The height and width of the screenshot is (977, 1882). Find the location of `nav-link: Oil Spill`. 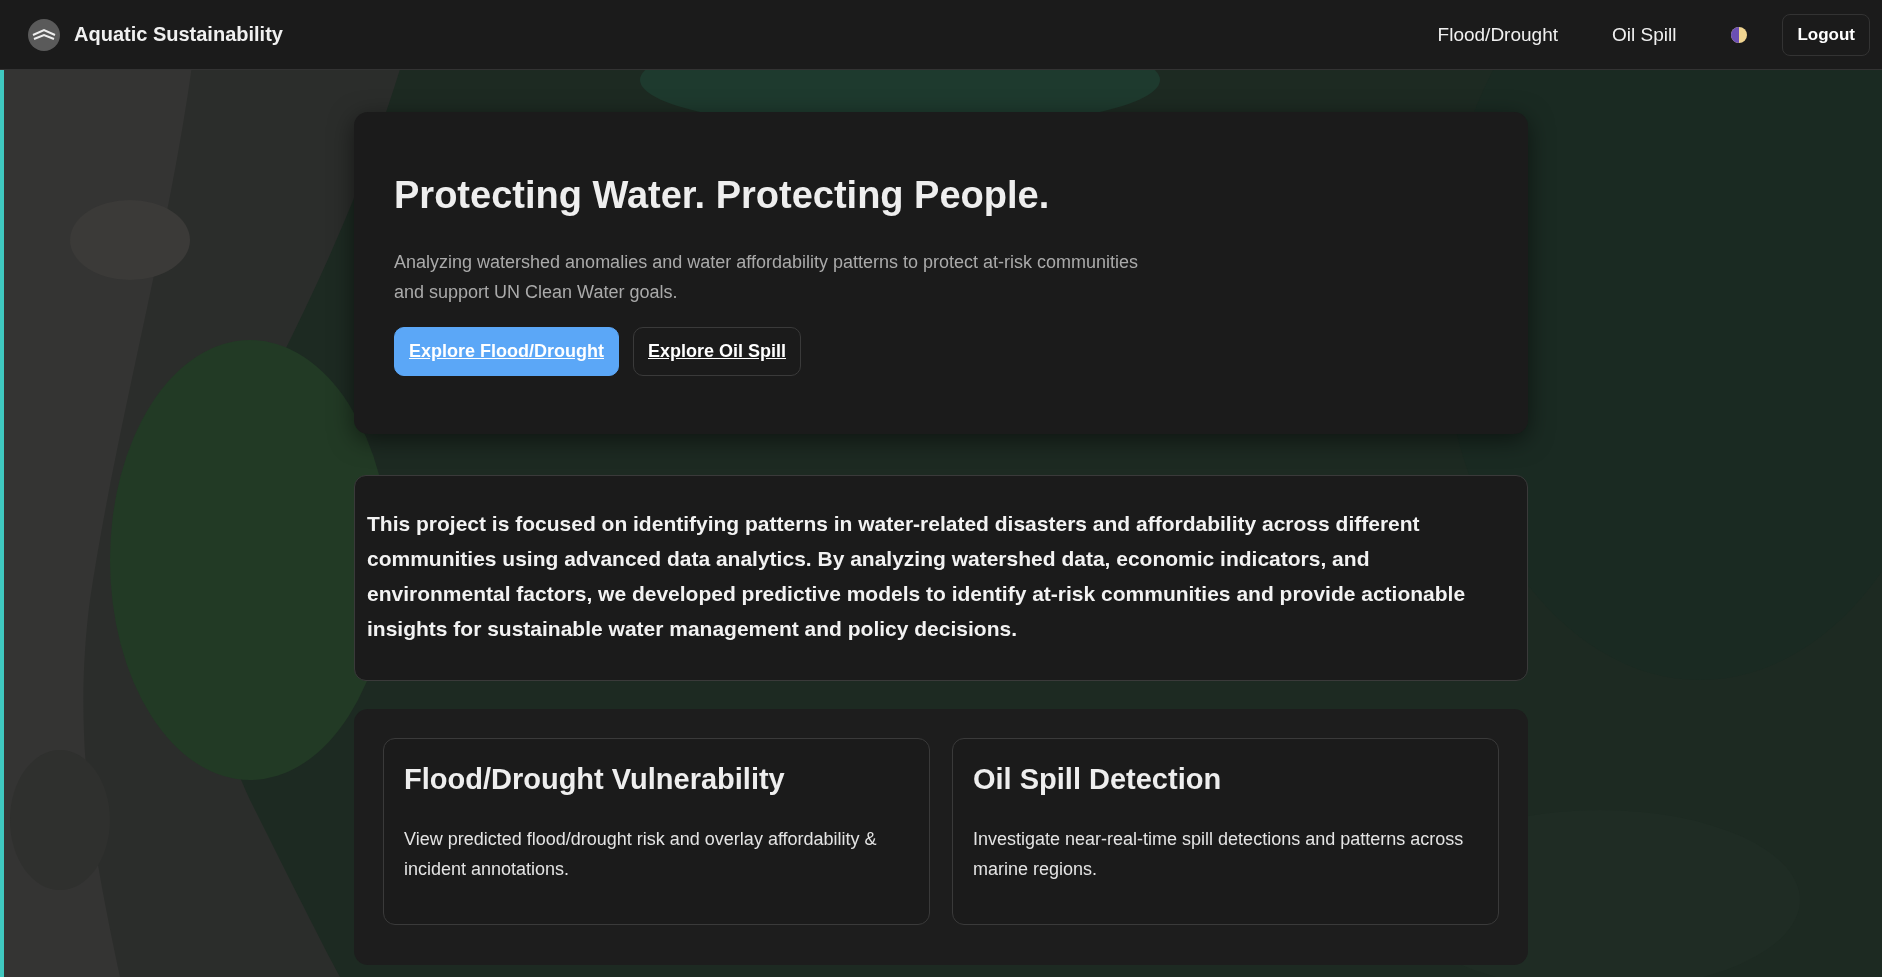

nav-link: Oil Spill is located at coordinates (1644, 34).